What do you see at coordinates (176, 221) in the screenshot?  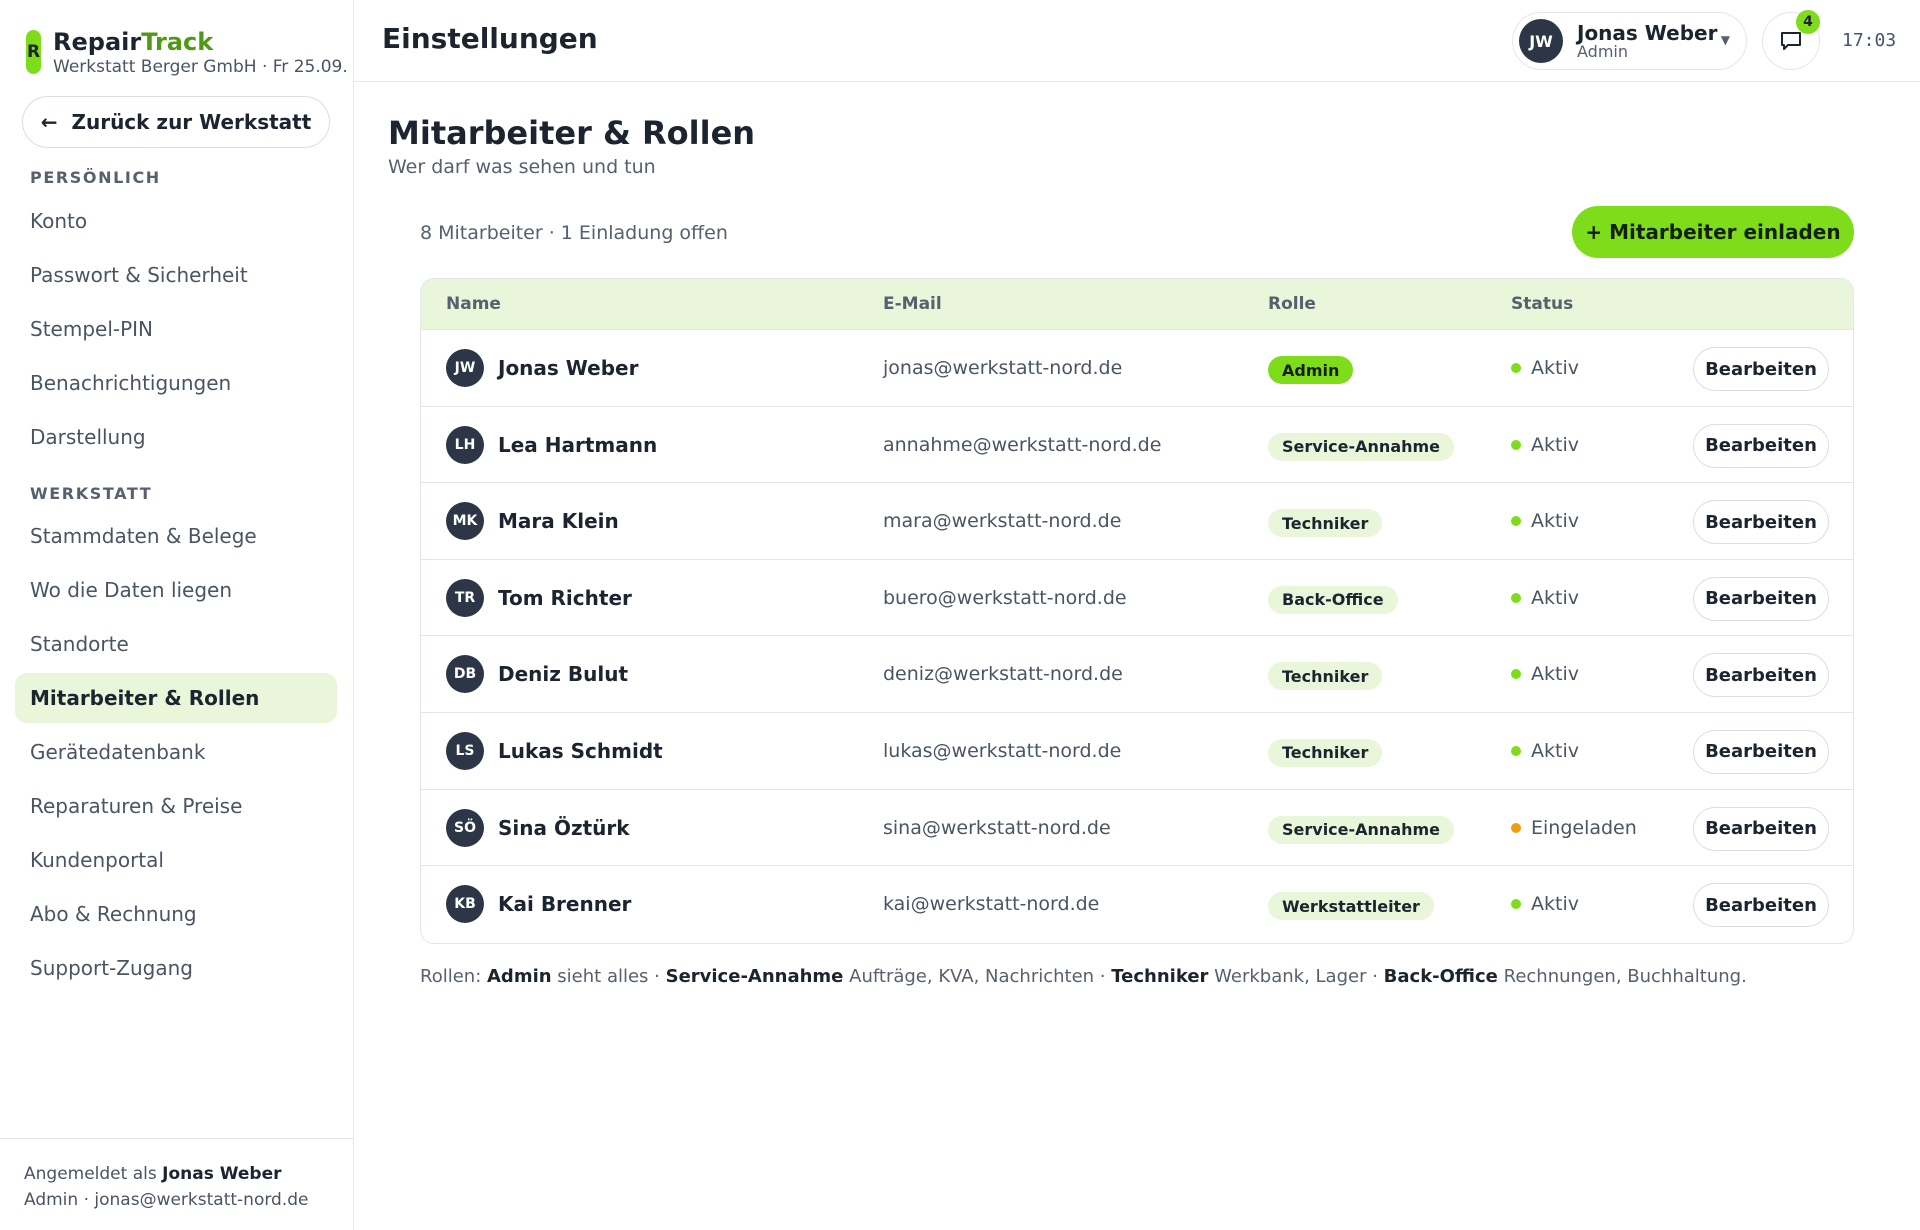 I see `sidebar-item-konto: Konto` at bounding box center [176, 221].